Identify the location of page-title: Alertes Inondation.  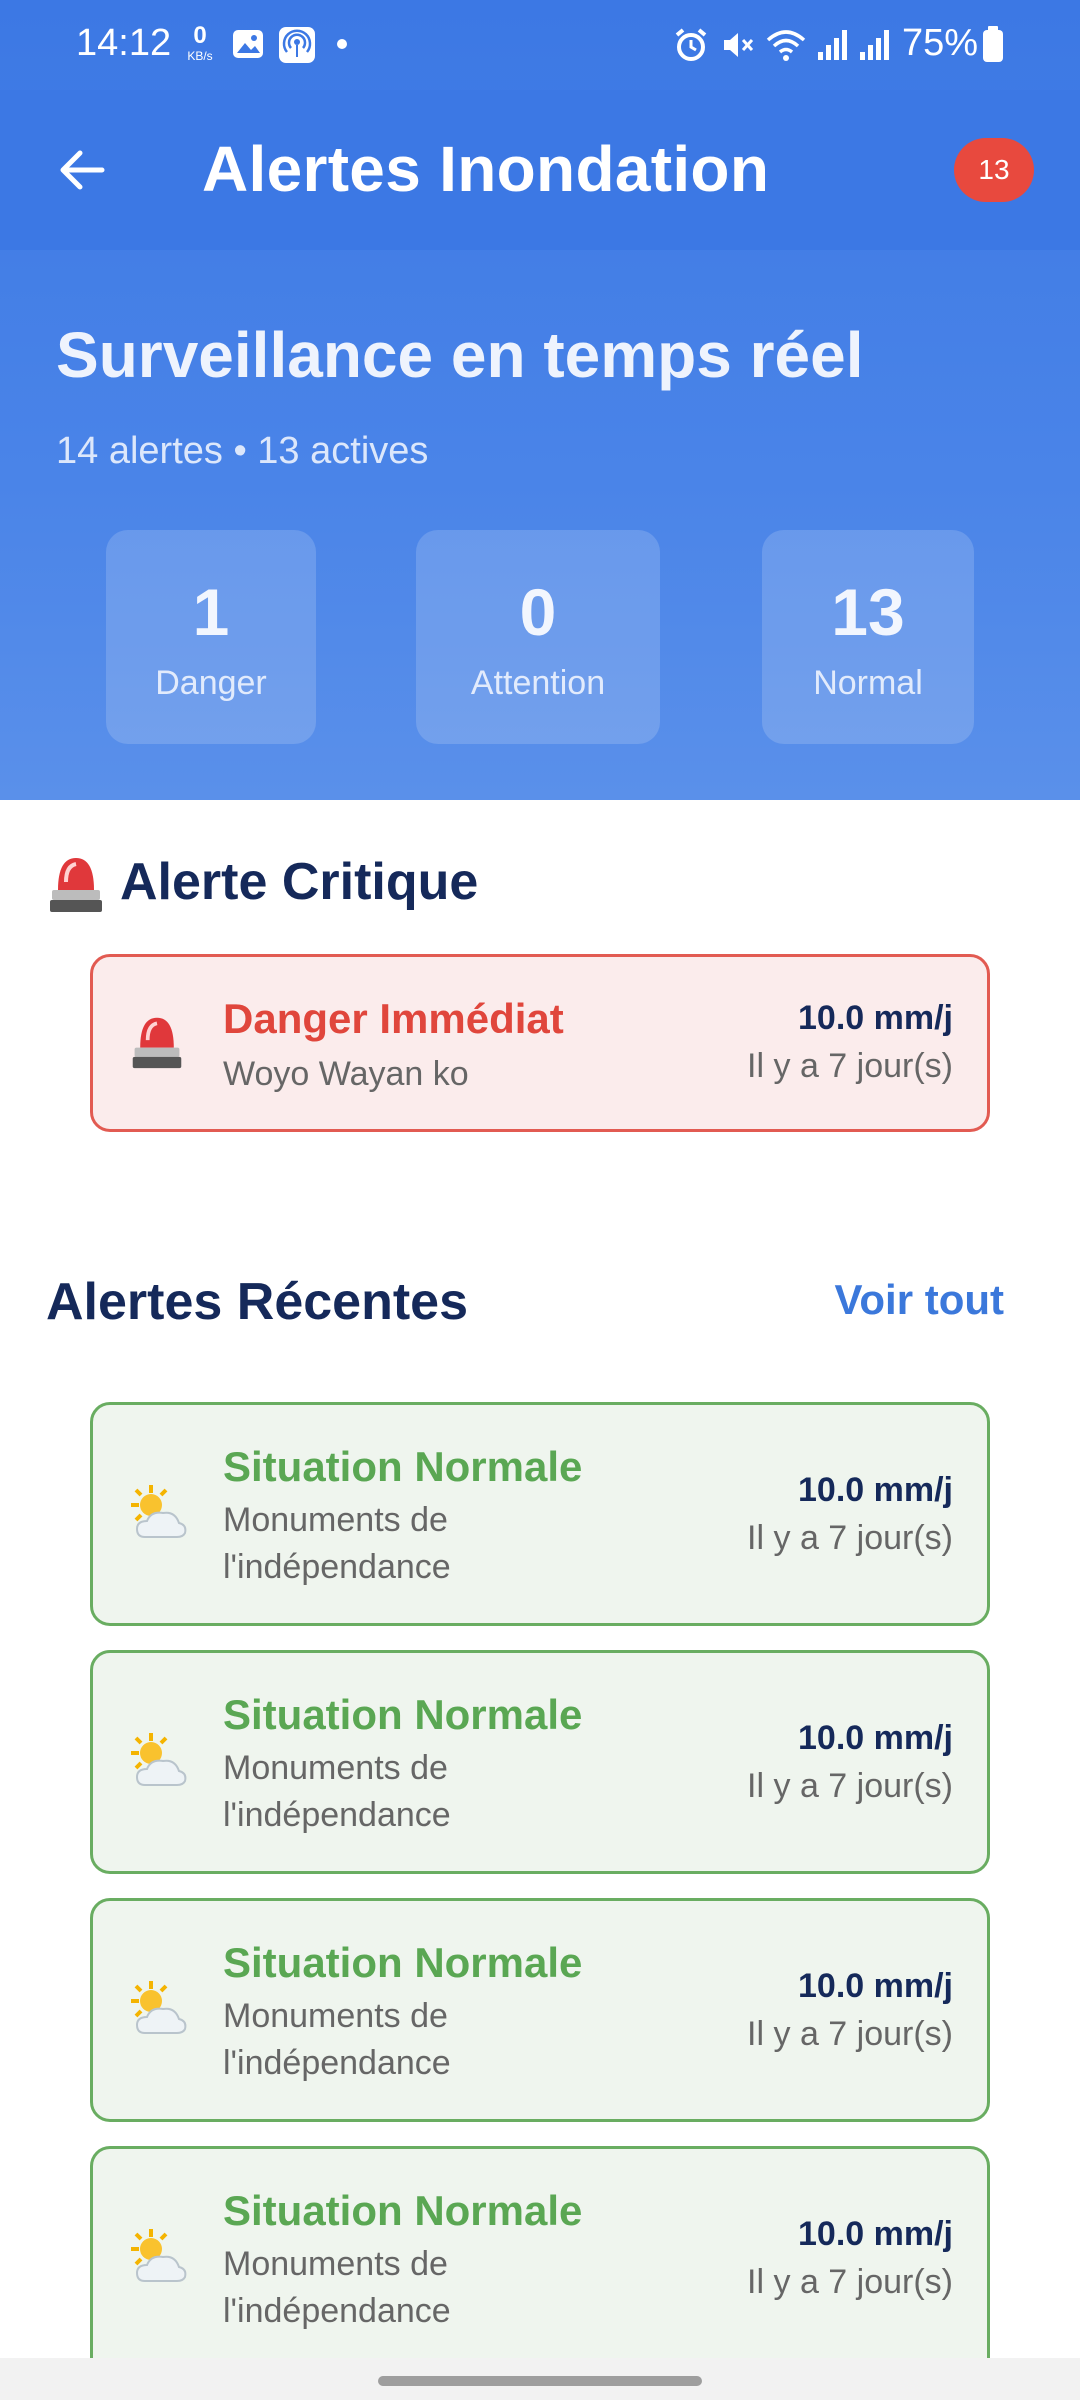
(486, 169).